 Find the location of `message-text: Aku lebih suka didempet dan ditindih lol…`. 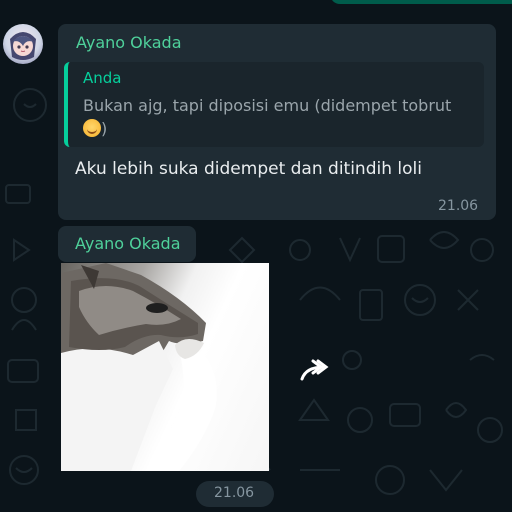

message-text: Aku lebih suka didempet dan ditindih lol… is located at coordinates (248, 169).